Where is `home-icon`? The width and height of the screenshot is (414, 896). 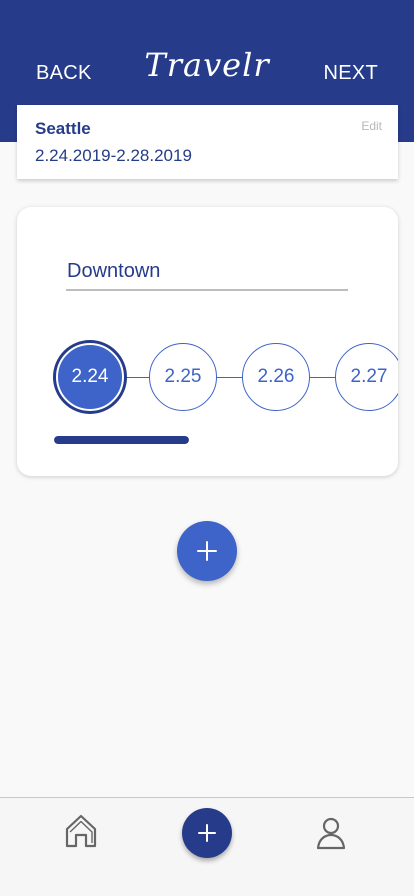 home-icon is located at coordinates (81, 831).